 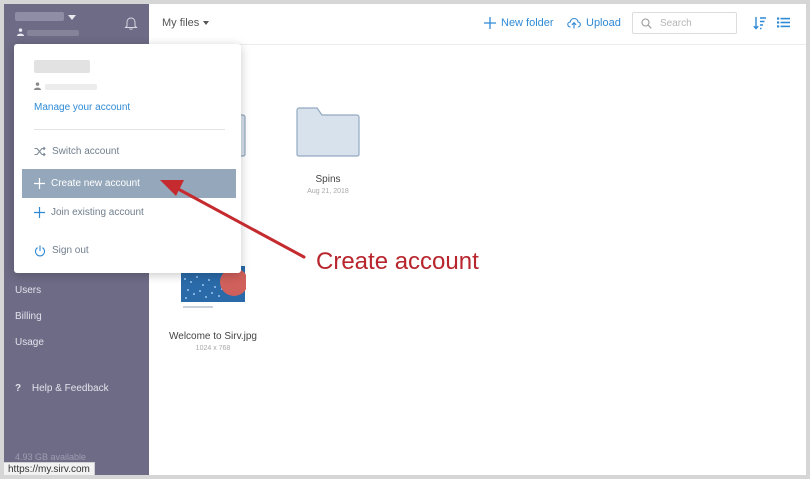 What do you see at coordinates (603, 23) in the screenshot?
I see `upload-label: Upload` at bounding box center [603, 23].